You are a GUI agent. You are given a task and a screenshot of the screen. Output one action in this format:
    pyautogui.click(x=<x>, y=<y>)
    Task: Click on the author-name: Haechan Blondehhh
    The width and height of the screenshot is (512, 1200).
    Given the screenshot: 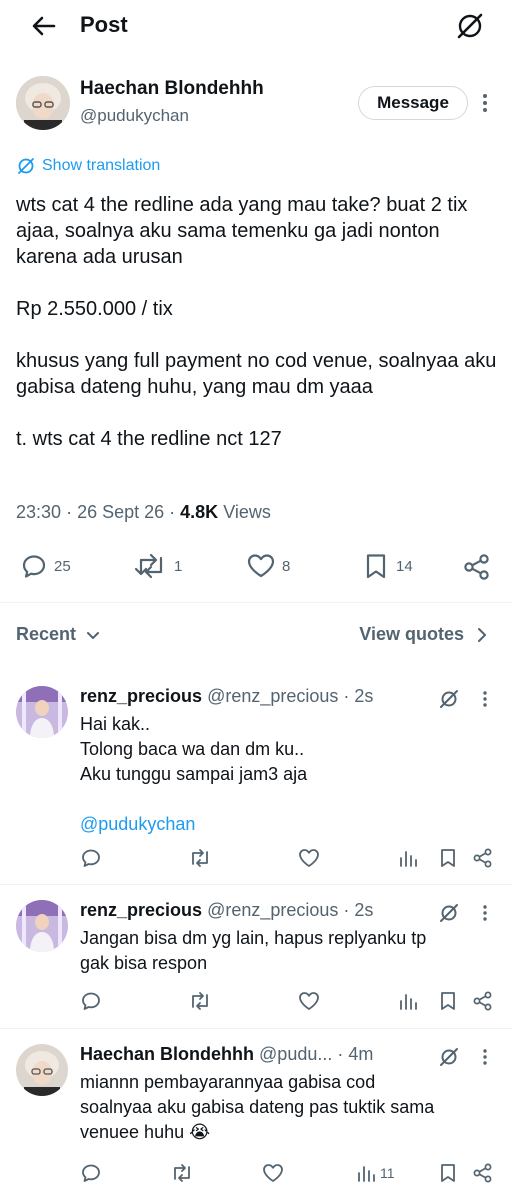 What is the action you would take?
    pyautogui.click(x=172, y=89)
    